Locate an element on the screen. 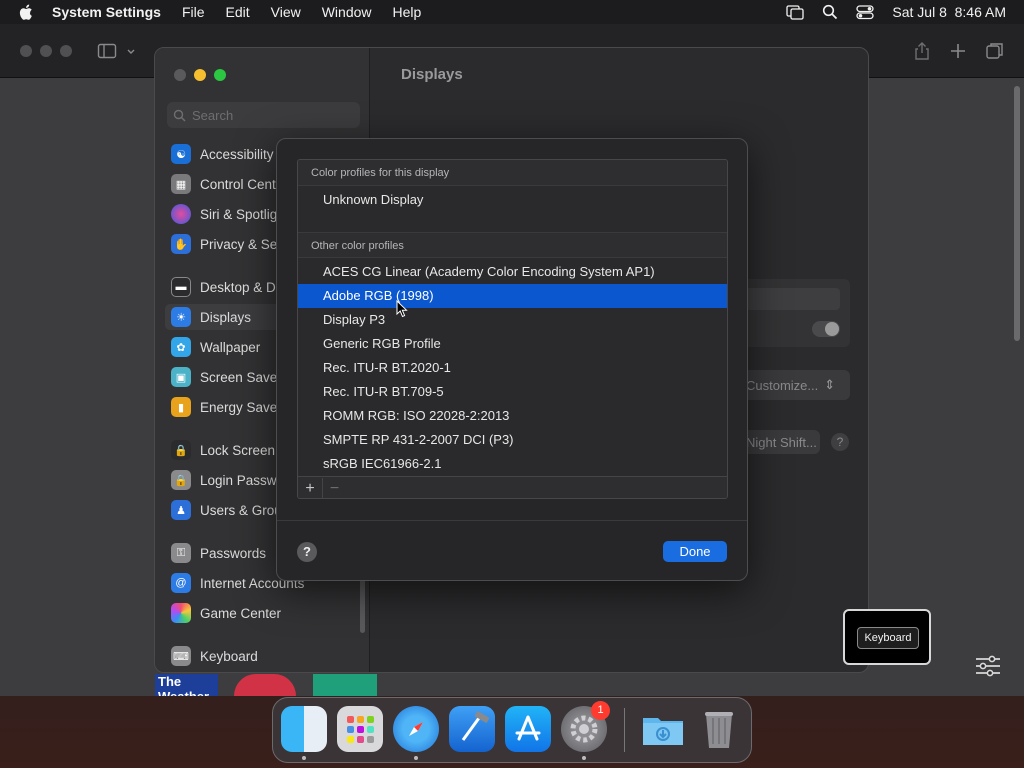 This screenshot has width=1024, height=768. list-footer: + − is located at coordinates (512, 487).